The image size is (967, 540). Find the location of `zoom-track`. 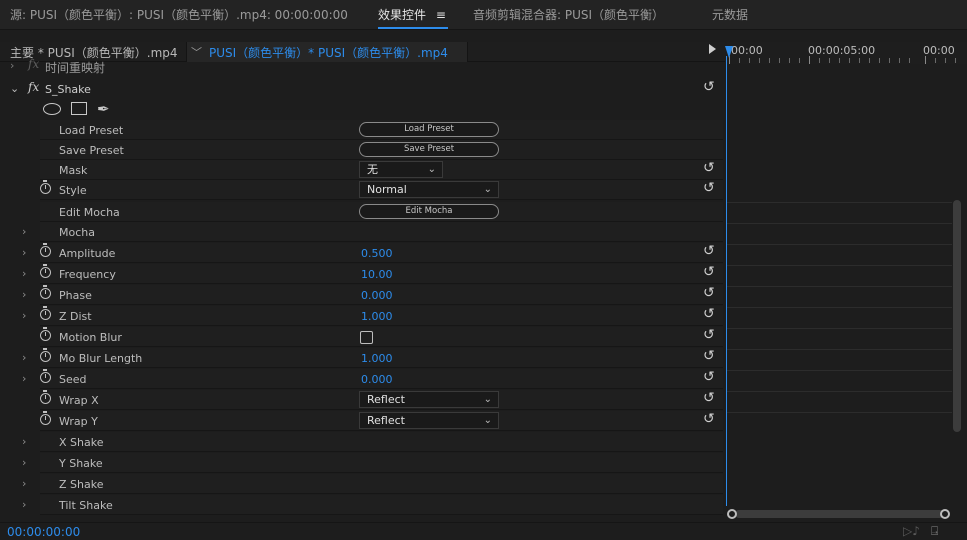

zoom-track is located at coordinates (839, 514).